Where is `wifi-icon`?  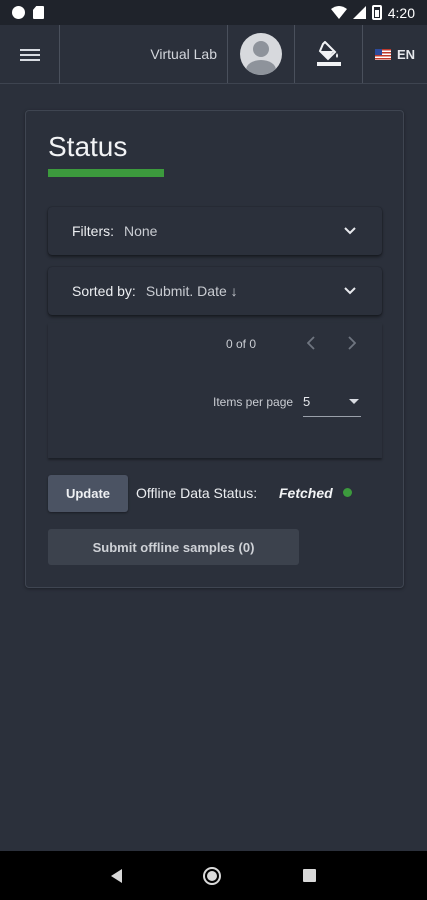
wifi-icon is located at coordinates (338, 12).